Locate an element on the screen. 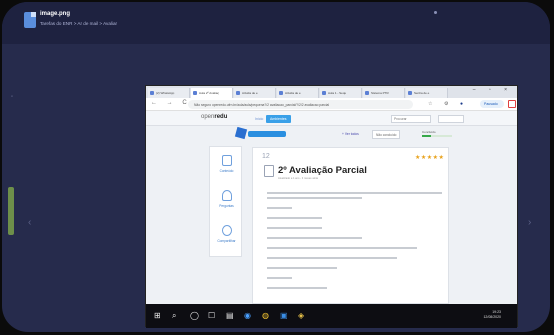 Image resolution: width=554 pixels, height=335 pixels. extension-icon: ⚙ is located at coordinates (446, 104).